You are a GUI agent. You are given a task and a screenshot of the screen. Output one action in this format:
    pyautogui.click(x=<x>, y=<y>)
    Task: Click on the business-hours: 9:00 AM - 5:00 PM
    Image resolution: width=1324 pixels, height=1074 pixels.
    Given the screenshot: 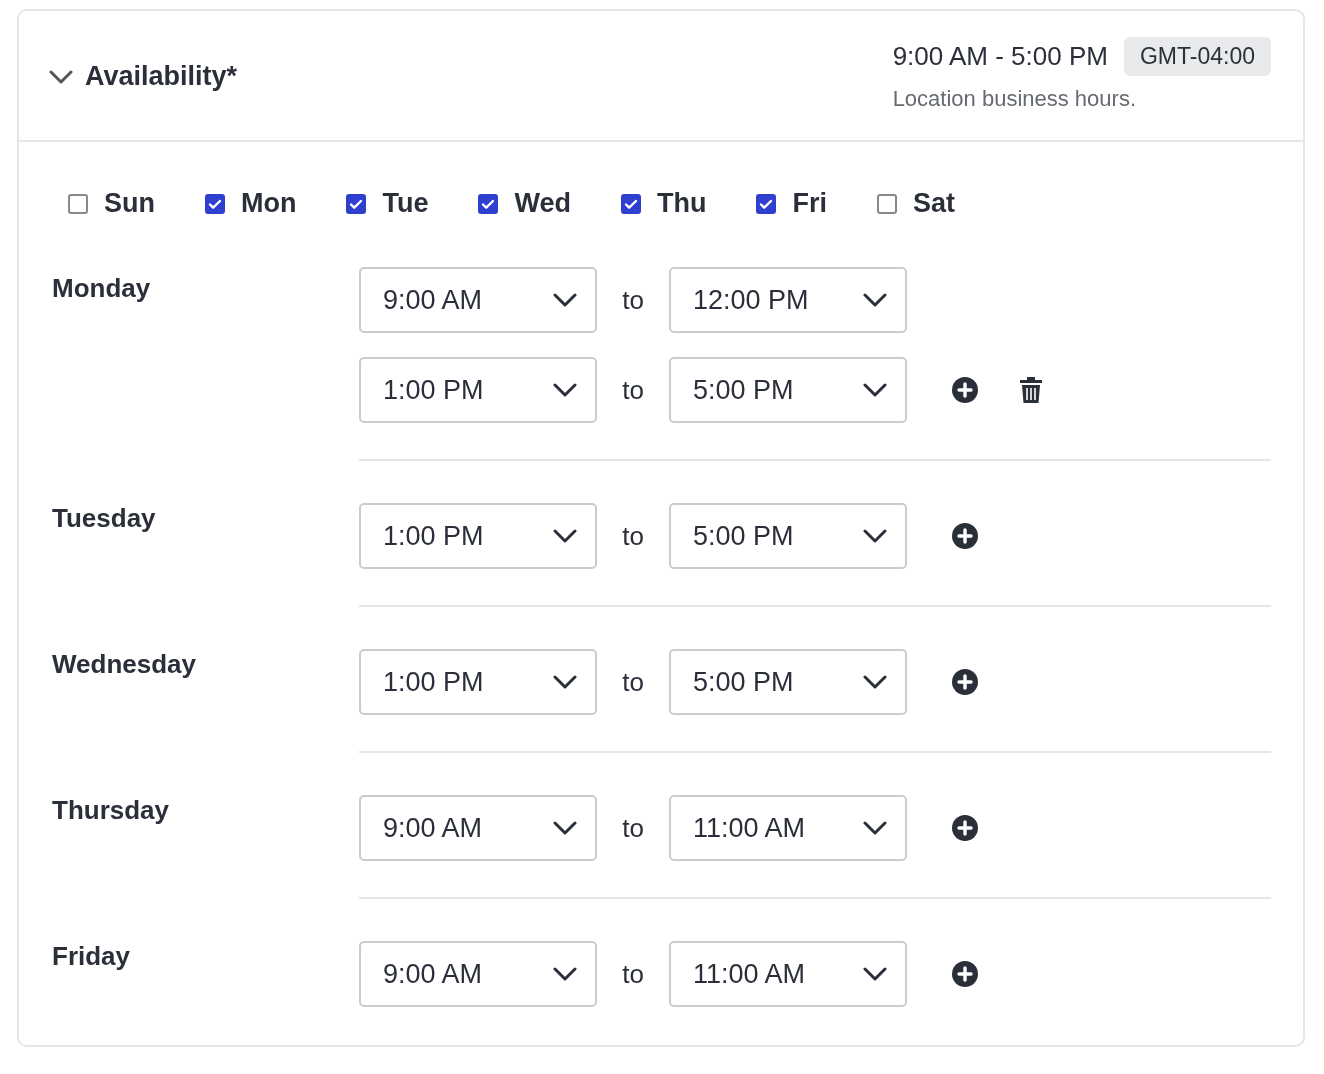 What is the action you would take?
    pyautogui.click(x=1000, y=56)
    